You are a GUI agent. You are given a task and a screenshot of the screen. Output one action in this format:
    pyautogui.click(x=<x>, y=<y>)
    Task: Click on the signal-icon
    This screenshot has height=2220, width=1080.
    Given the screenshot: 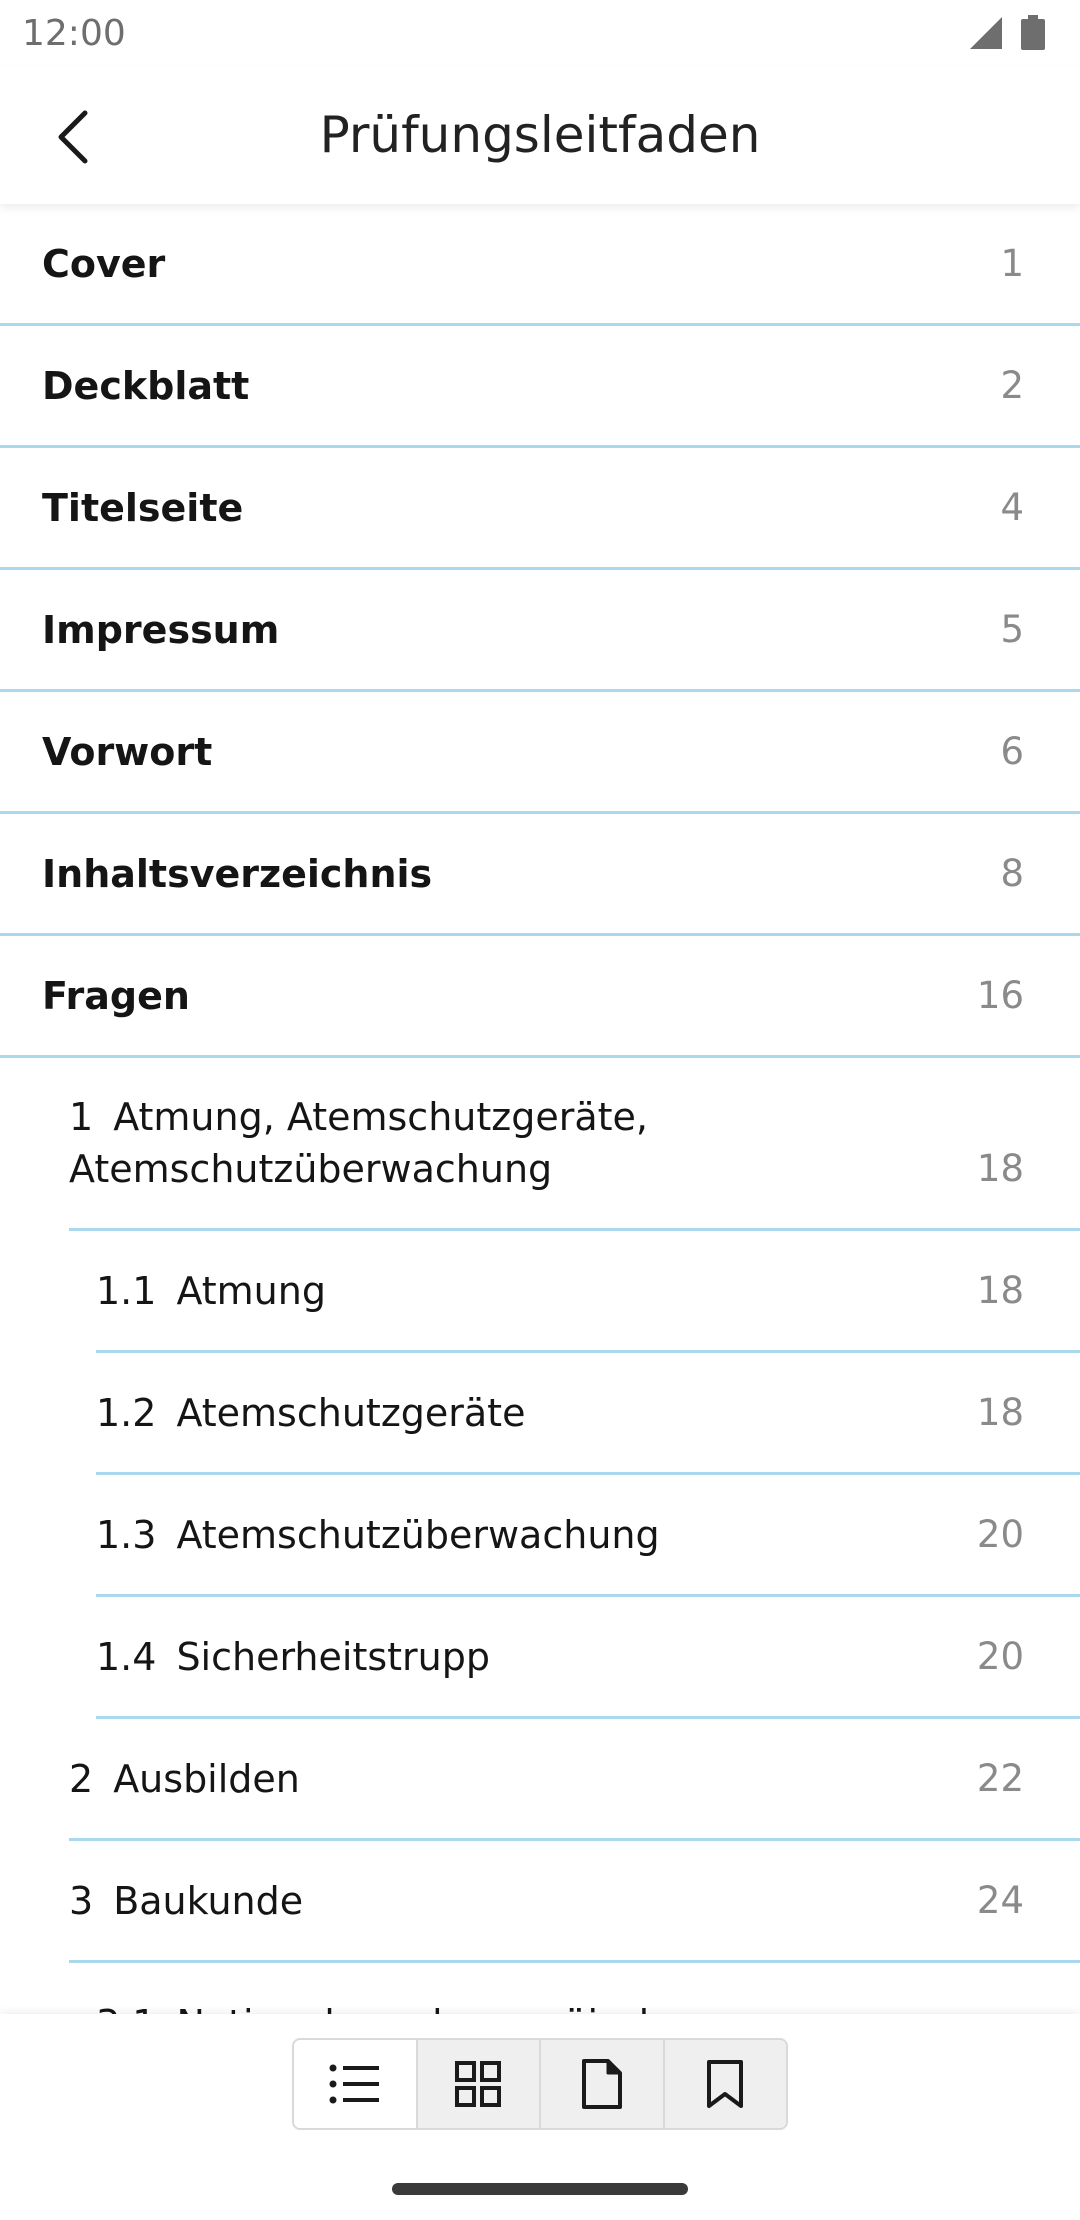 What is the action you would take?
    pyautogui.click(x=986, y=33)
    